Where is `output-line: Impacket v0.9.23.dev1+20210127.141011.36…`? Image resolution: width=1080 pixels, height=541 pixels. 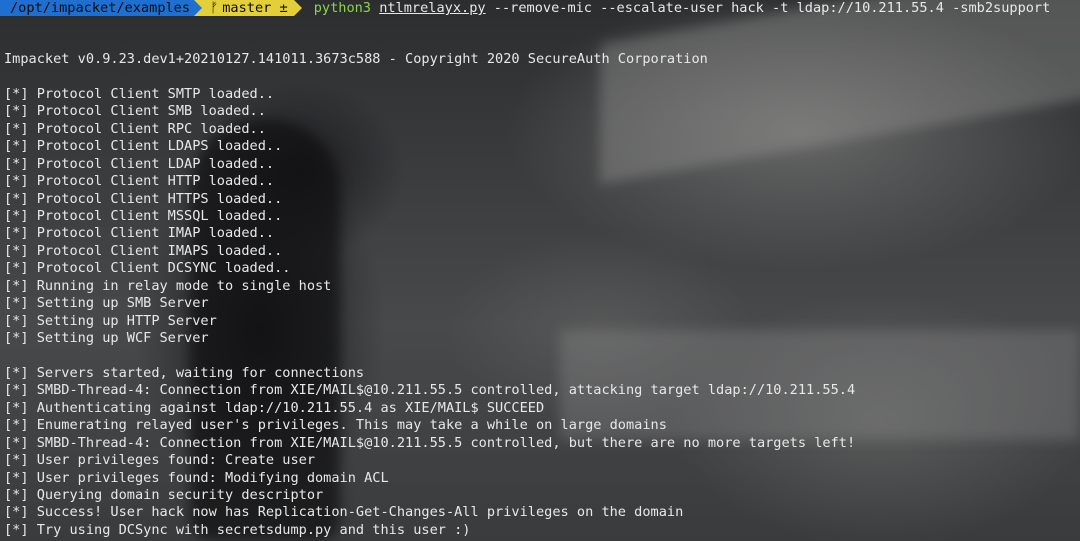 output-line: Impacket v0.9.23.dev1+20210127.141011.36… is located at coordinates (356, 59).